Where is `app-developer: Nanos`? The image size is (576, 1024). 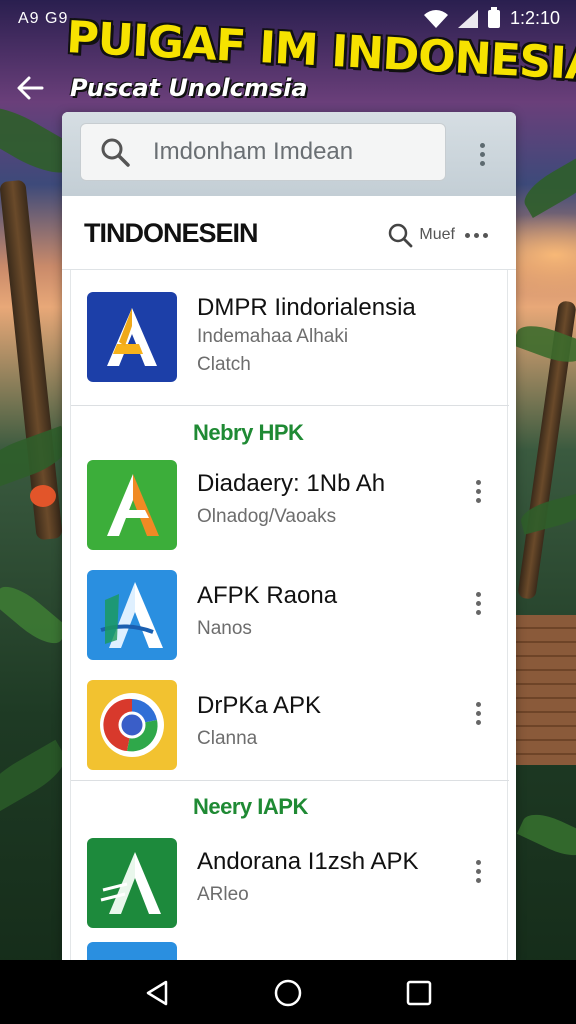 app-developer: Nanos is located at coordinates (224, 628).